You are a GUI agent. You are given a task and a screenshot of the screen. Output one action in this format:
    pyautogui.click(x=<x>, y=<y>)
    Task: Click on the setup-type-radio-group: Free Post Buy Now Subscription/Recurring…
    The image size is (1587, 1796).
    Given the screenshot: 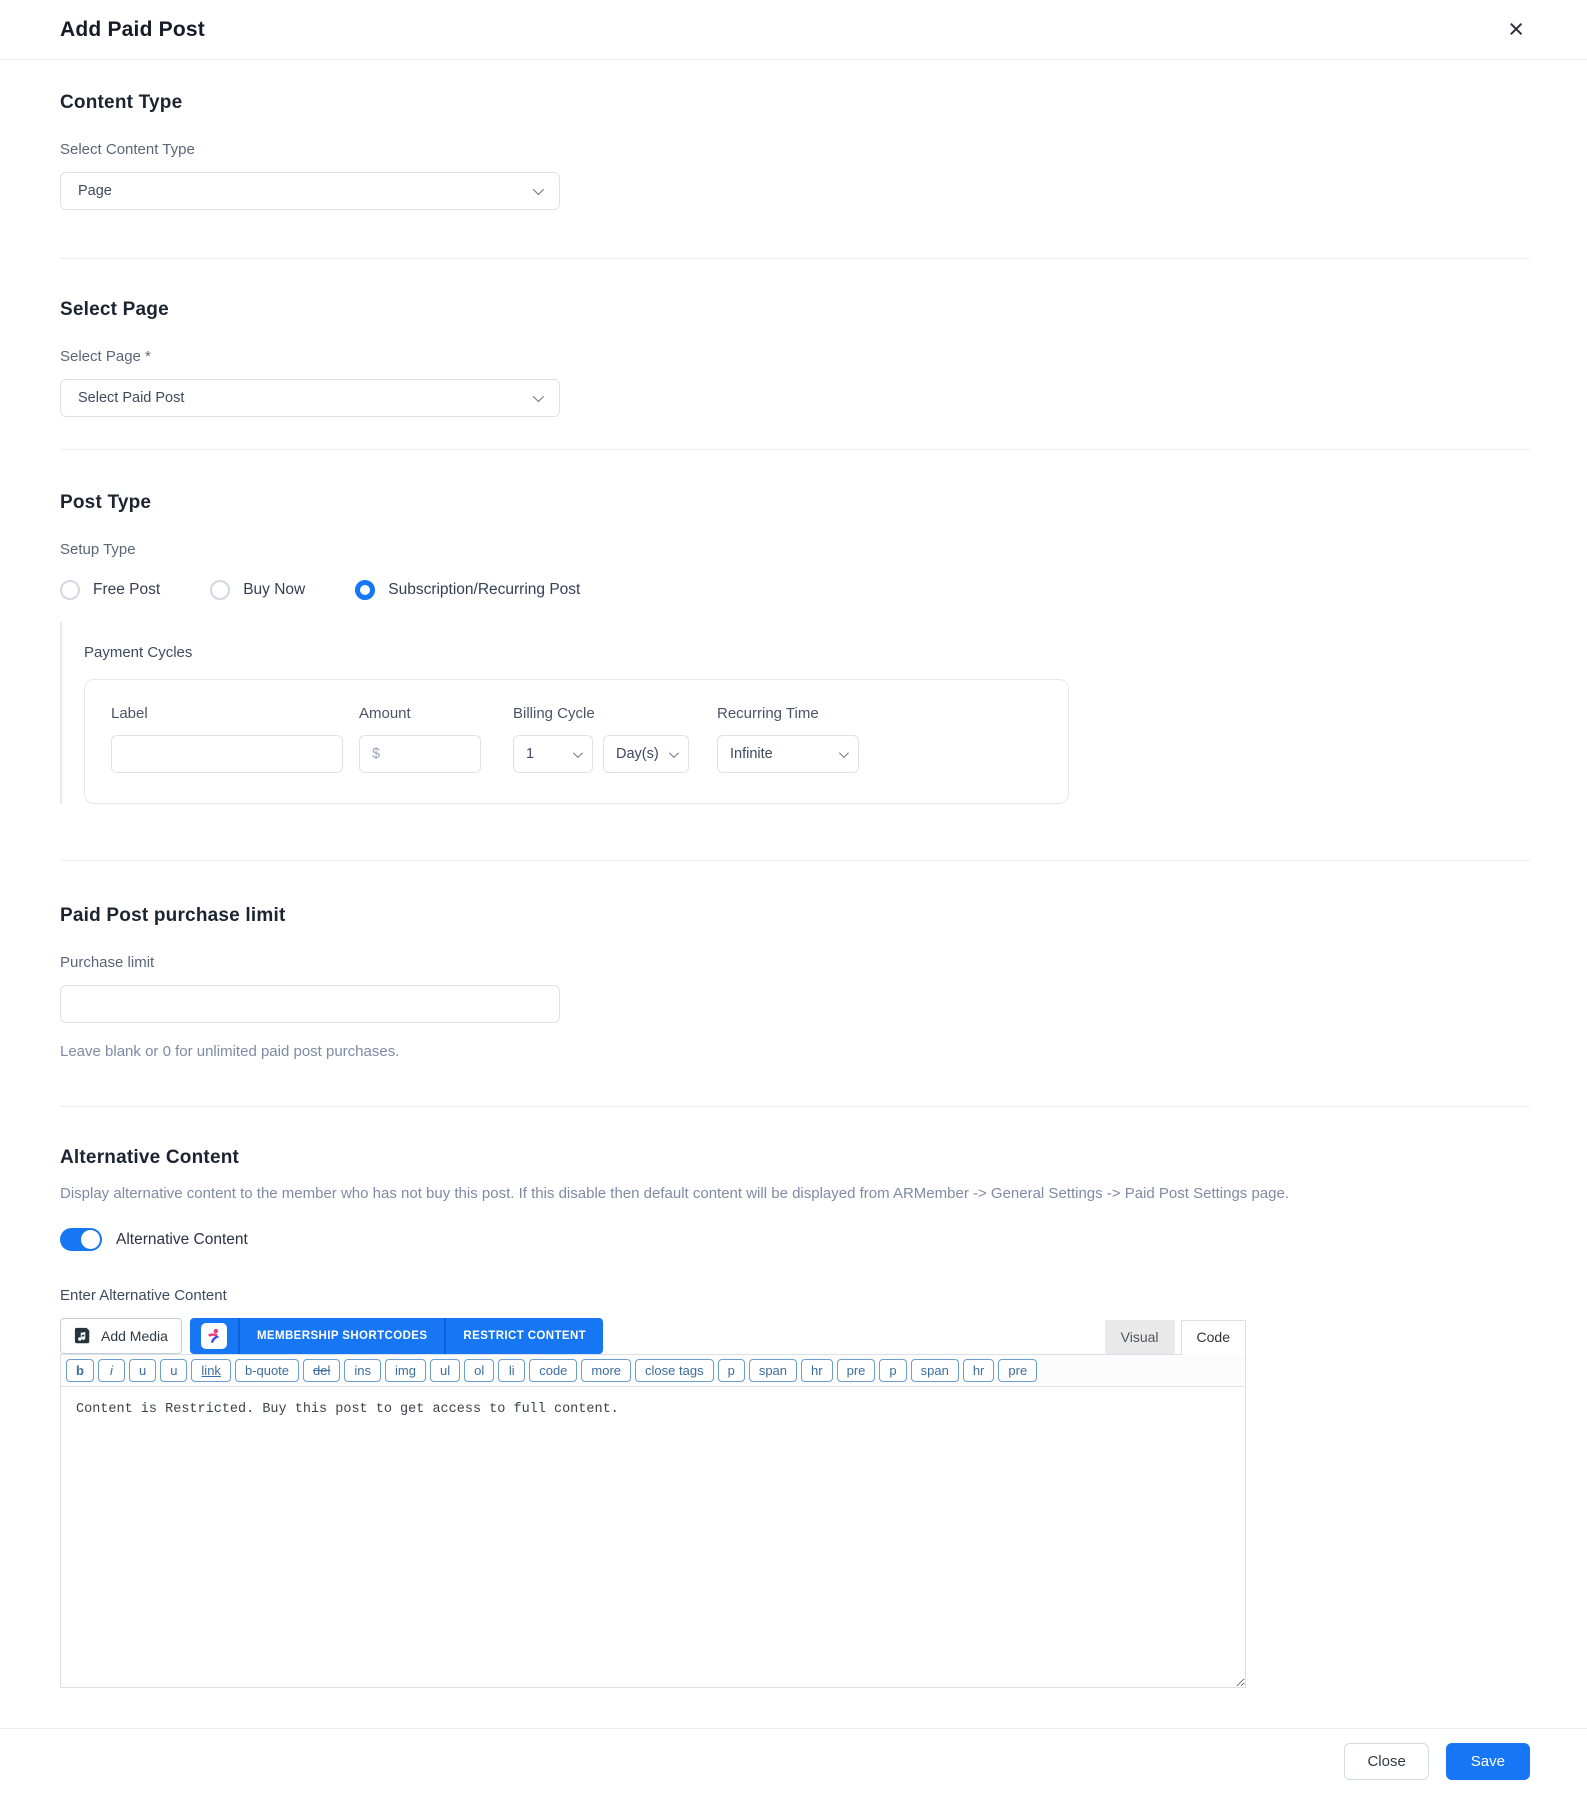 What is the action you would take?
    pyautogui.click(x=795, y=590)
    